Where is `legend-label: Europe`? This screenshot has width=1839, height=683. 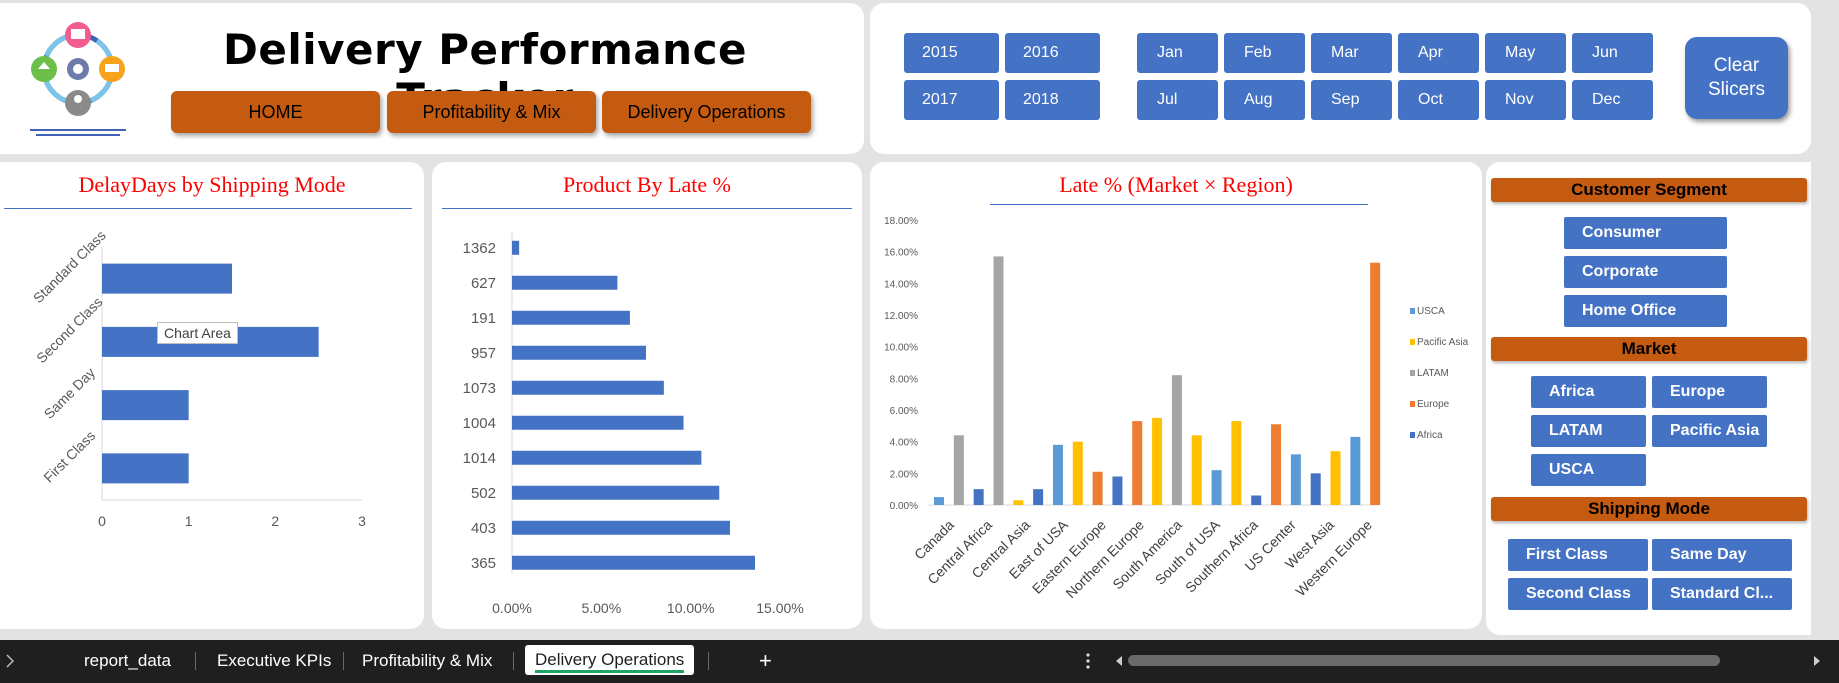 legend-label: Europe is located at coordinates (1433, 404).